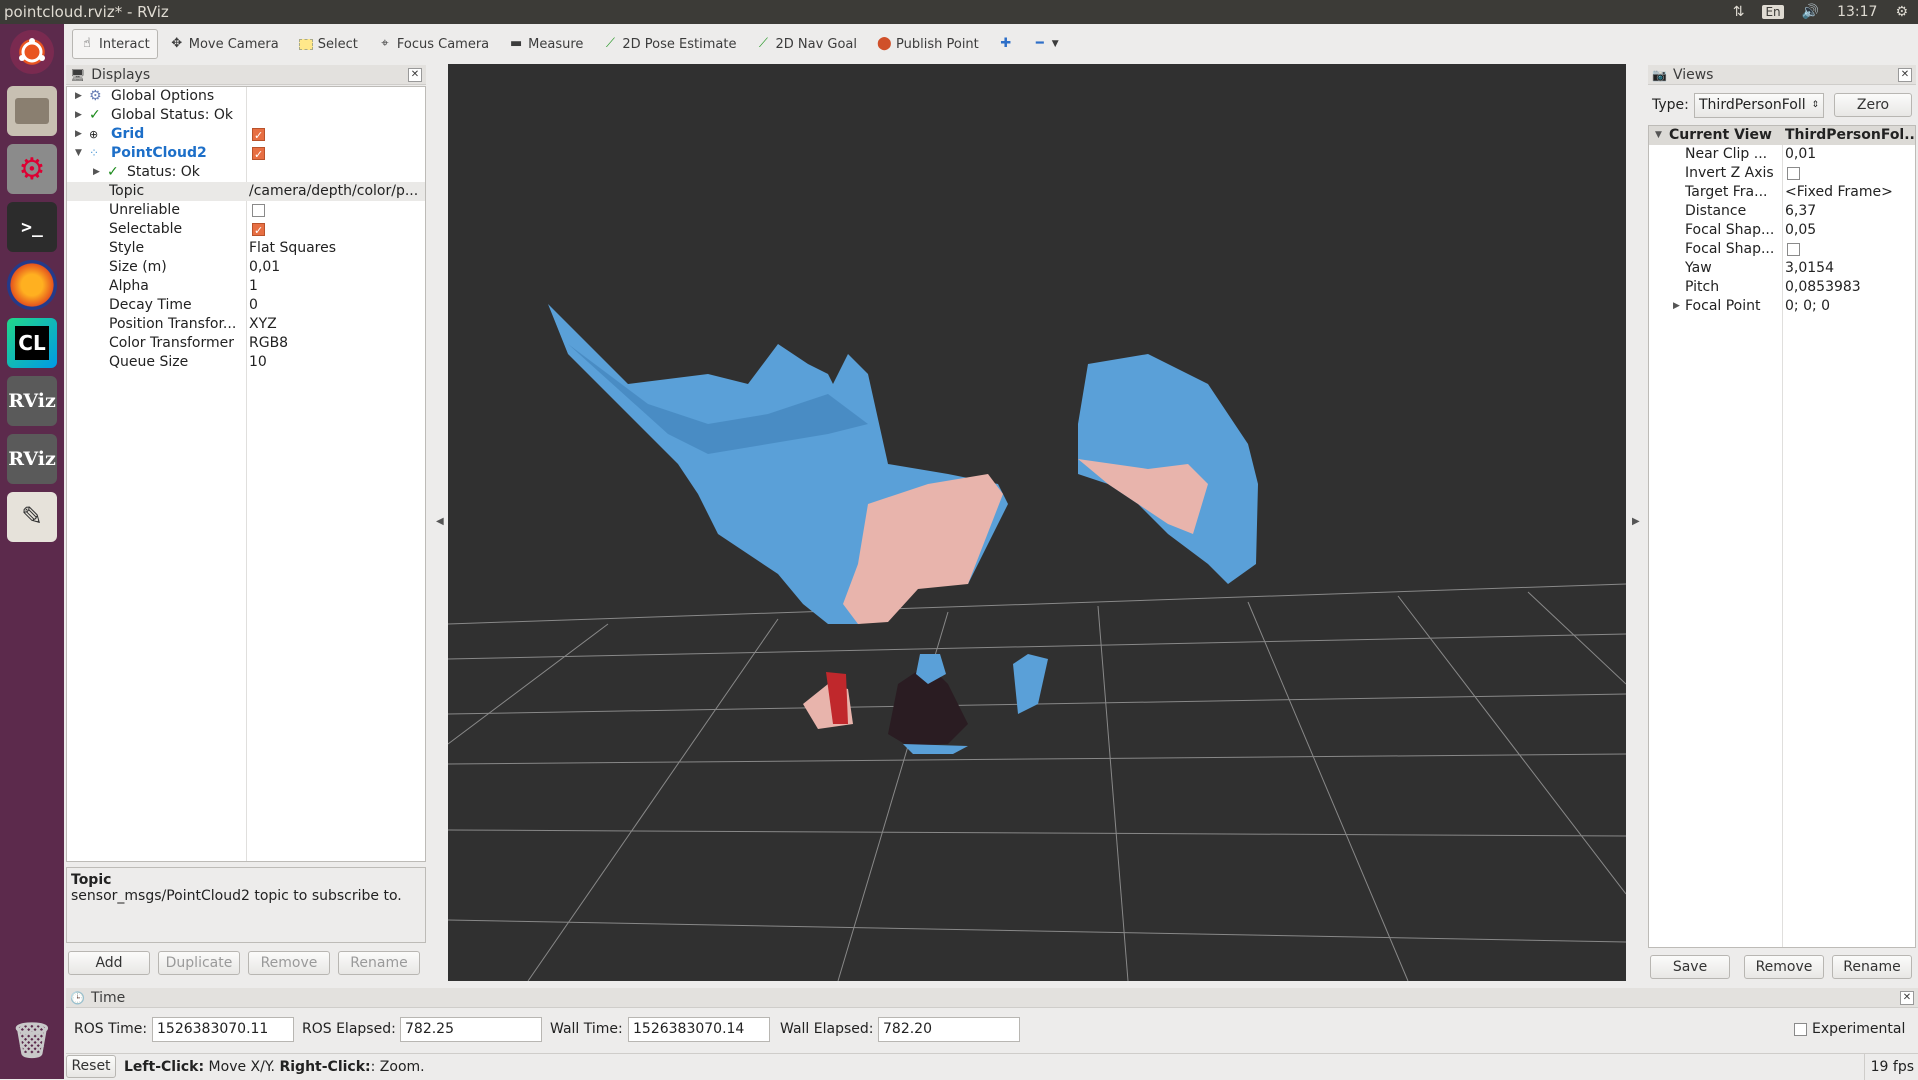 This screenshot has width=1918, height=1080. What do you see at coordinates (1773, 12) in the screenshot?
I see `keyboard-layout: En` at bounding box center [1773, 12].